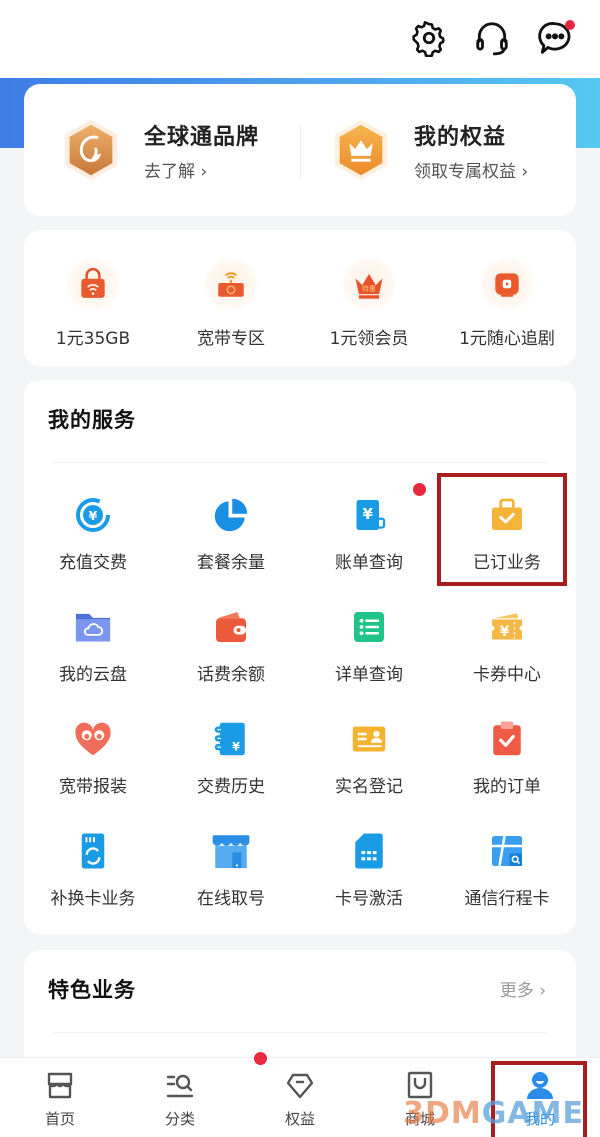 The width and height of the screenshot is (600, 1137). I want to click on service-label: 话费余额, so click(231, 675).